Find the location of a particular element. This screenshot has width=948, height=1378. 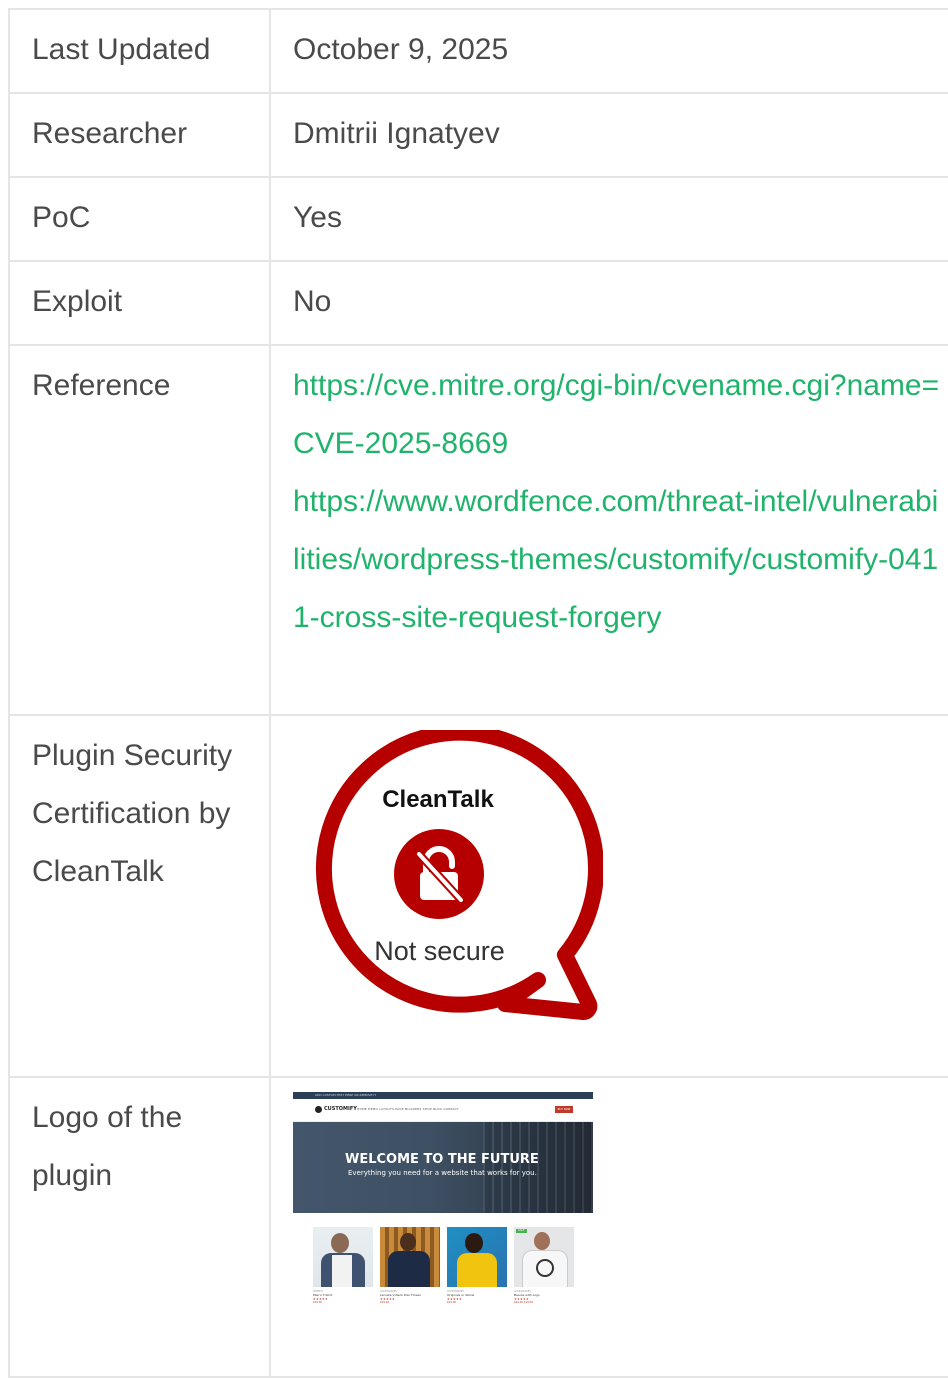

preview-brand: CUSTOMIFY is located at coordinates (340, 1109).